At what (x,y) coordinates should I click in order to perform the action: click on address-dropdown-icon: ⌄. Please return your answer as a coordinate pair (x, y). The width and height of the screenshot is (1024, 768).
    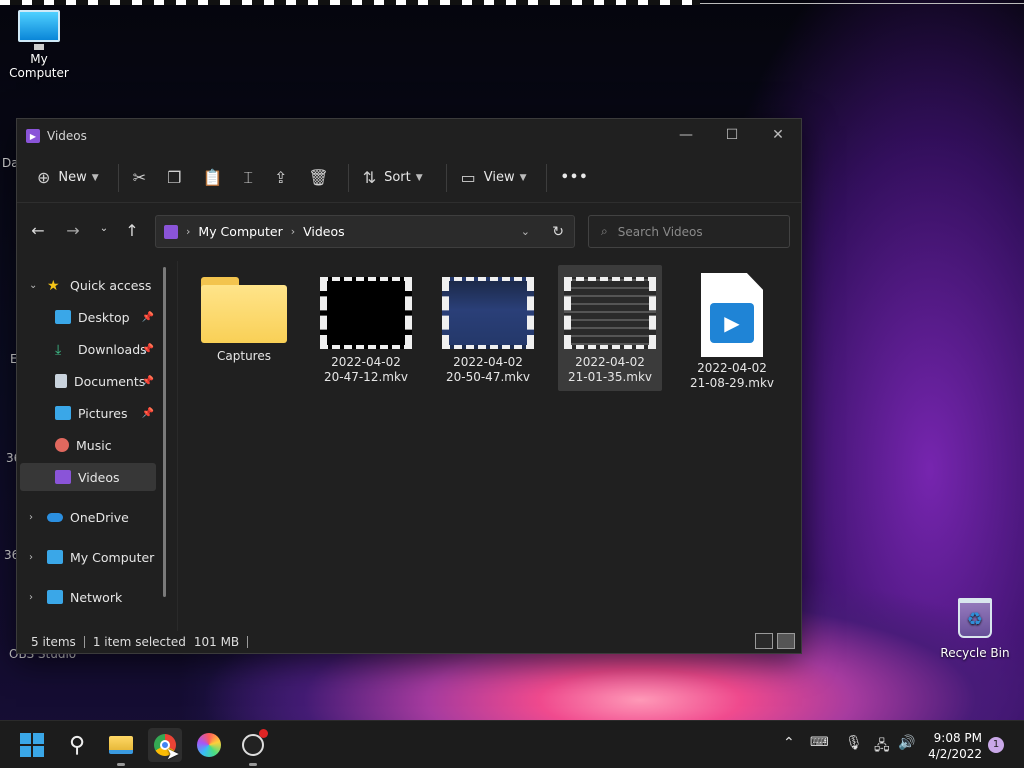
    Looking at the image, I should click on (525, 231).